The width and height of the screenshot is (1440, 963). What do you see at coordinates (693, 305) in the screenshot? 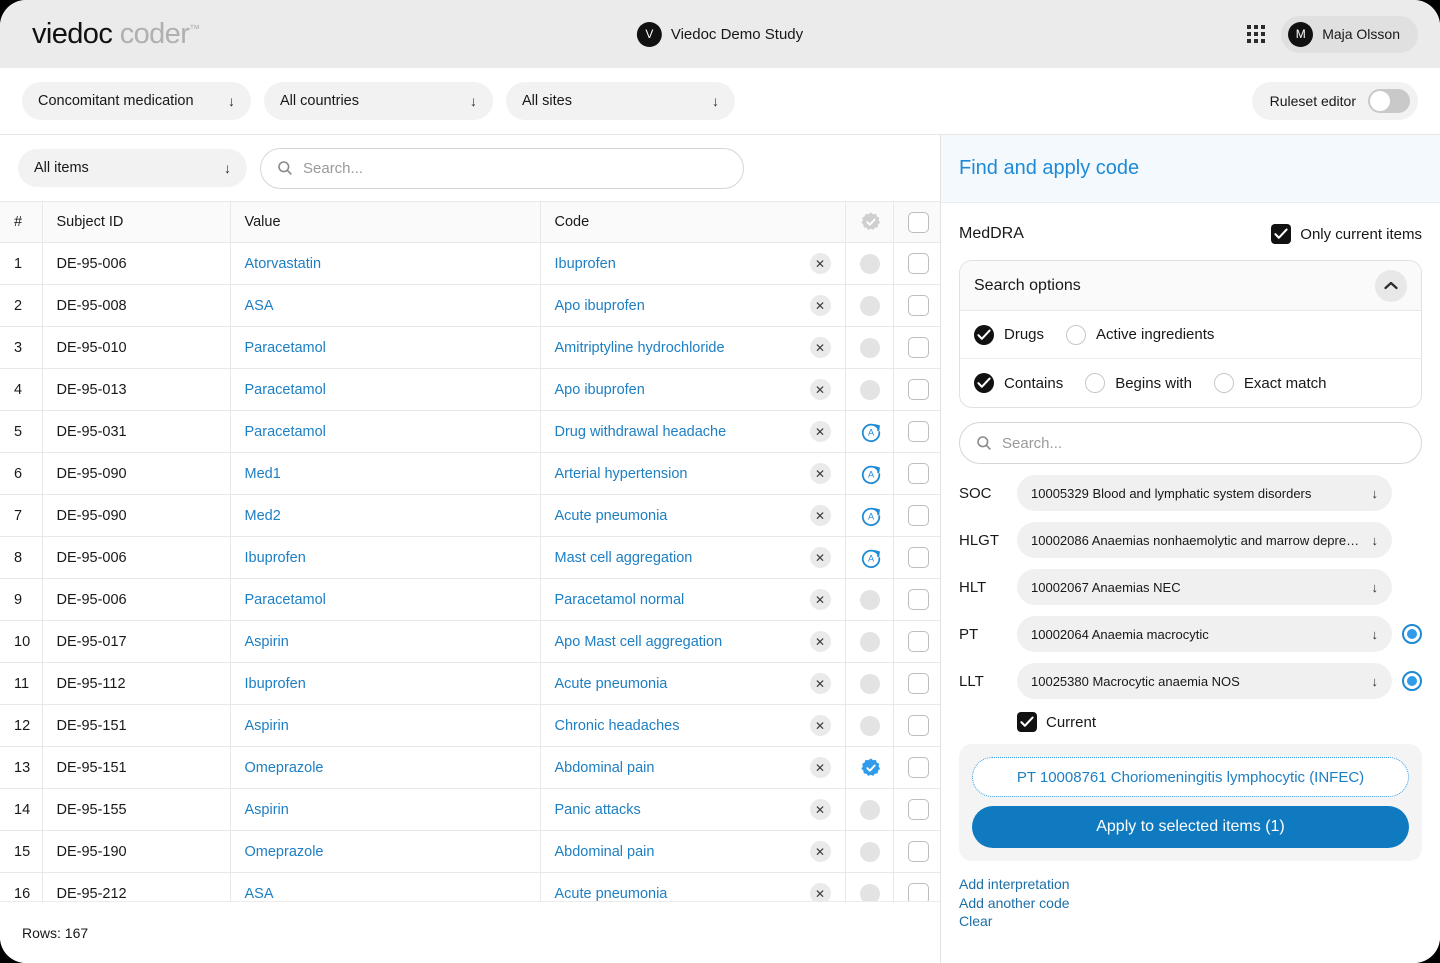
I see `cell-code: Apo ibuprofen ✕` at bounding box center [693, 305].